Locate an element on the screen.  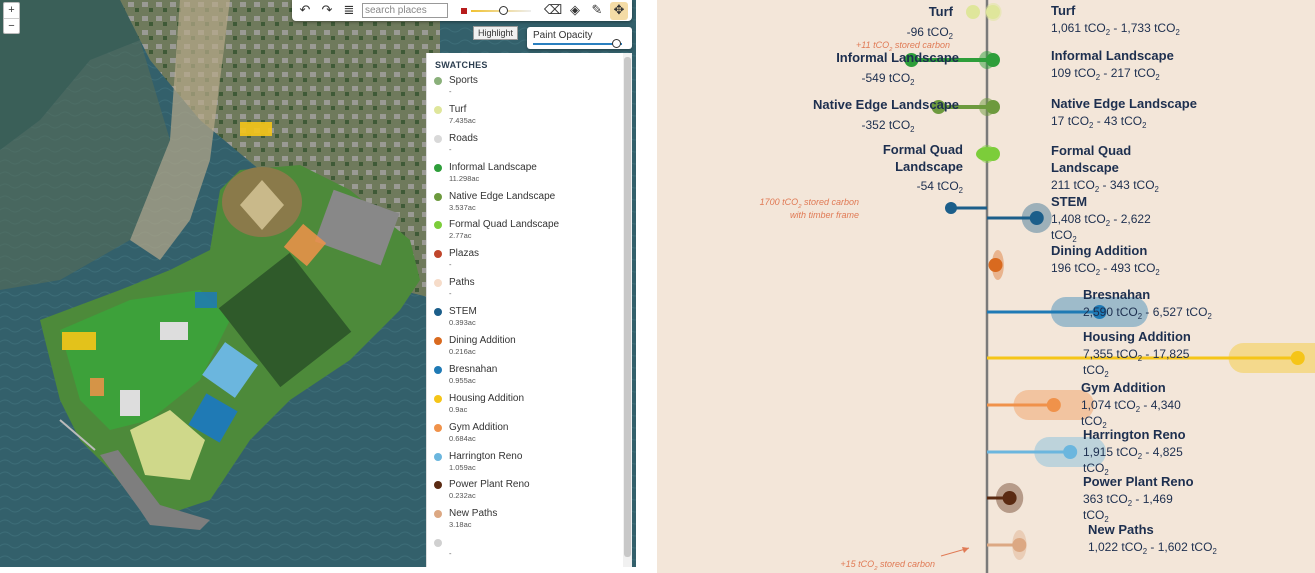
right-label-name: New Paths is located at coordinates (1121, 529).